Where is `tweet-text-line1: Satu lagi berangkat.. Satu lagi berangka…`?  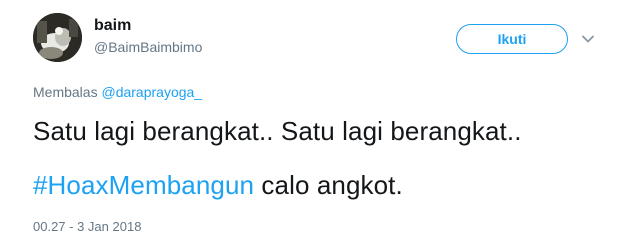
tweet-text-line1: Satu lagi berangkat.. Satu lagi berangka… is located at coordinates (277, 131).